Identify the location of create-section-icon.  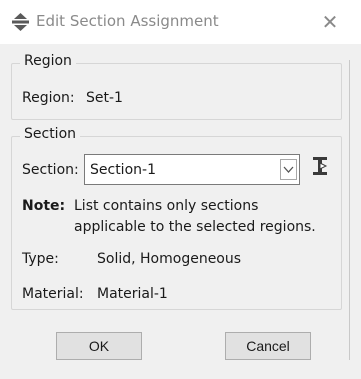
(320, 167).